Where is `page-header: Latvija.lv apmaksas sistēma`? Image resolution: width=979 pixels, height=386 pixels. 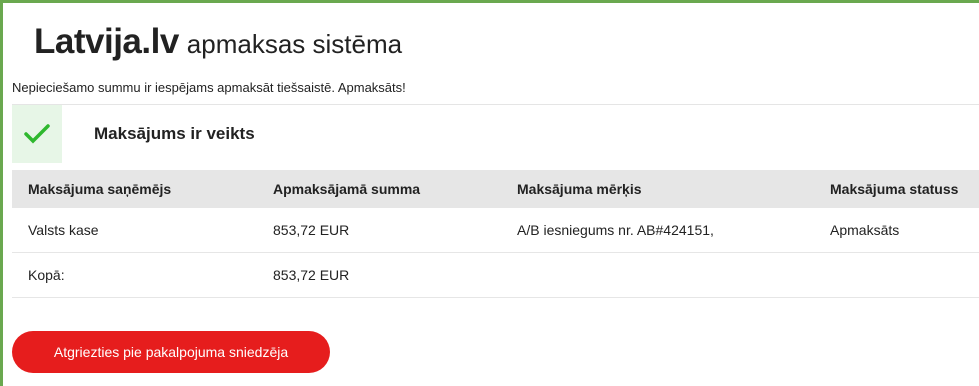 page-header: Latvija.lv apmaksas sistēma is located at coordinates (218, 44).